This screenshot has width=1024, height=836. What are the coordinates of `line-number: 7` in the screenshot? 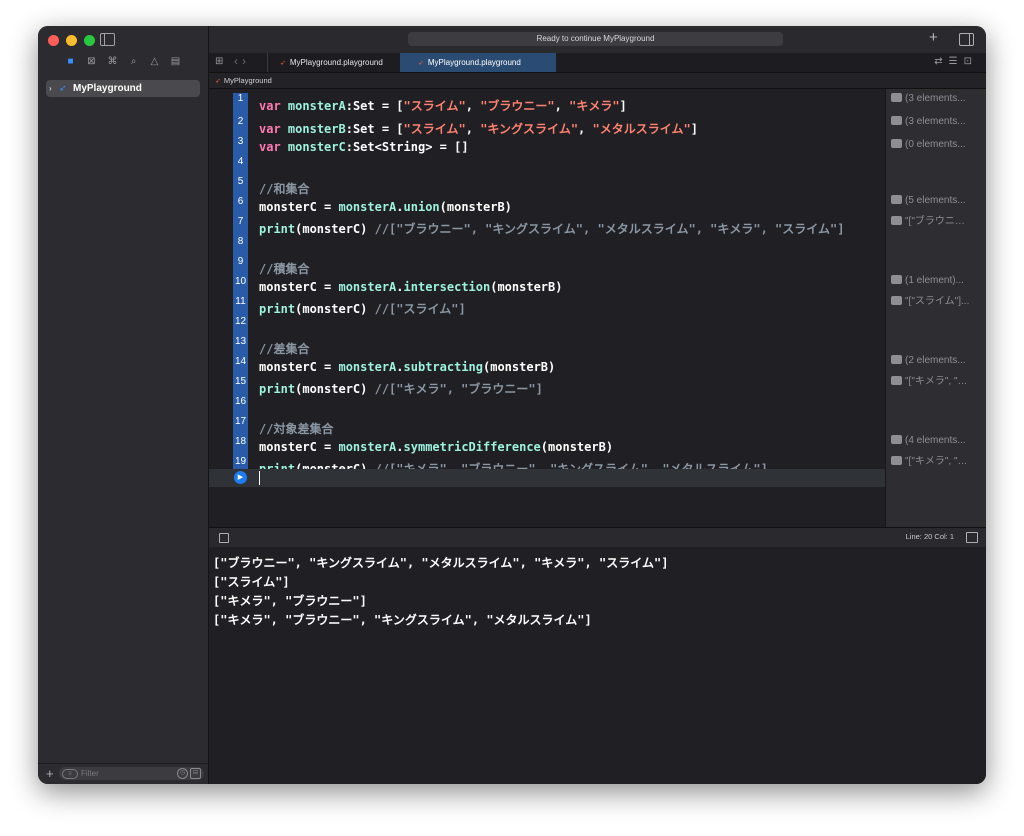 It's located at (240, 221).